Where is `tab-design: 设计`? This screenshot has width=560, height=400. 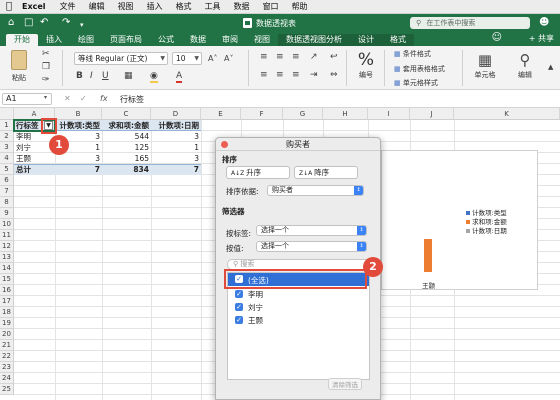
tab-design: 设计 is located at coordinates (366, 40).